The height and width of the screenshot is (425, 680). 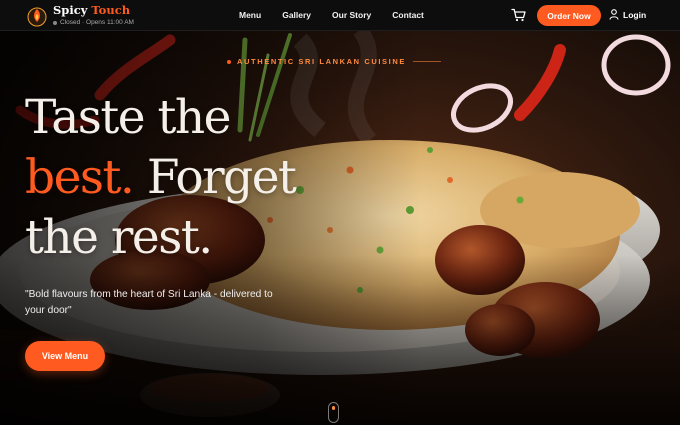 I want to click on nav-link-contact: Contact, so click(x=408, y=15).